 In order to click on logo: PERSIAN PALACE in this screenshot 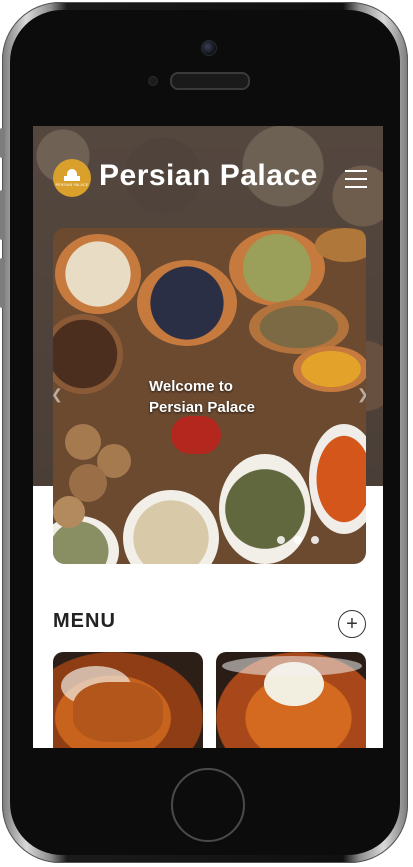, I will do `click(72, 178)`.